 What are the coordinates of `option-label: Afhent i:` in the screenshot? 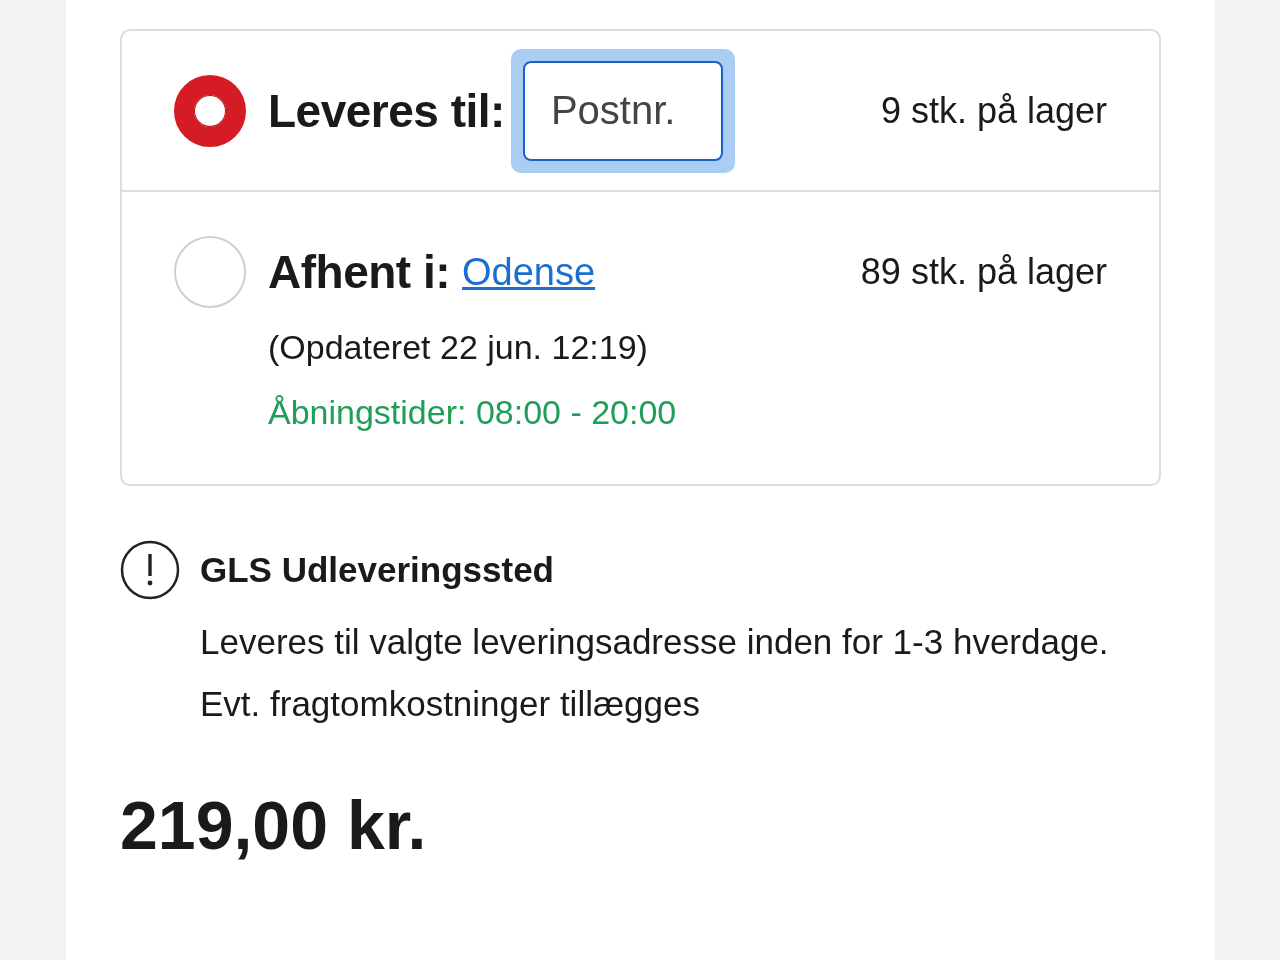 It's located at (359, 272).